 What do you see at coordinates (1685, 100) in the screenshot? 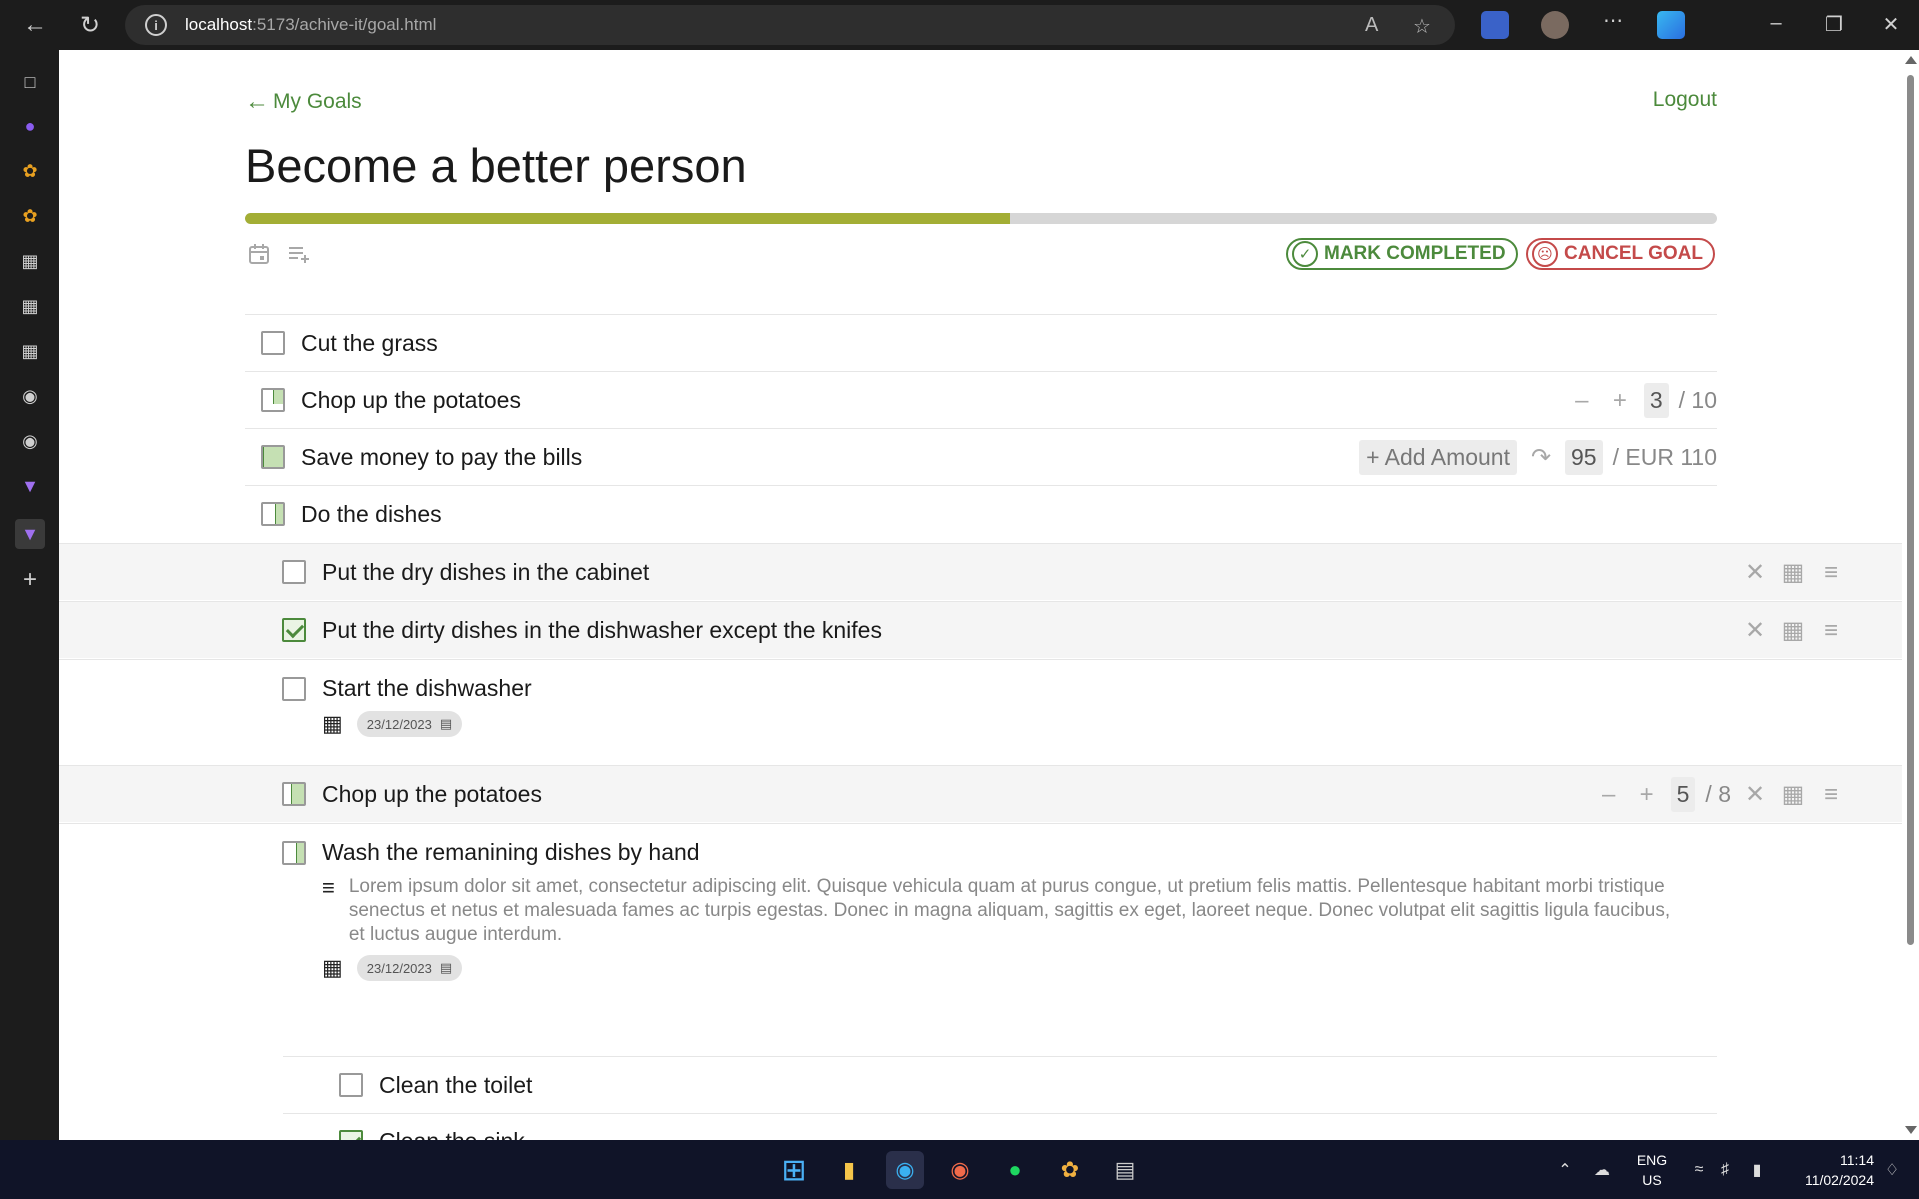
I see `logout-link: Logout` at bounding box center [1685, 100].